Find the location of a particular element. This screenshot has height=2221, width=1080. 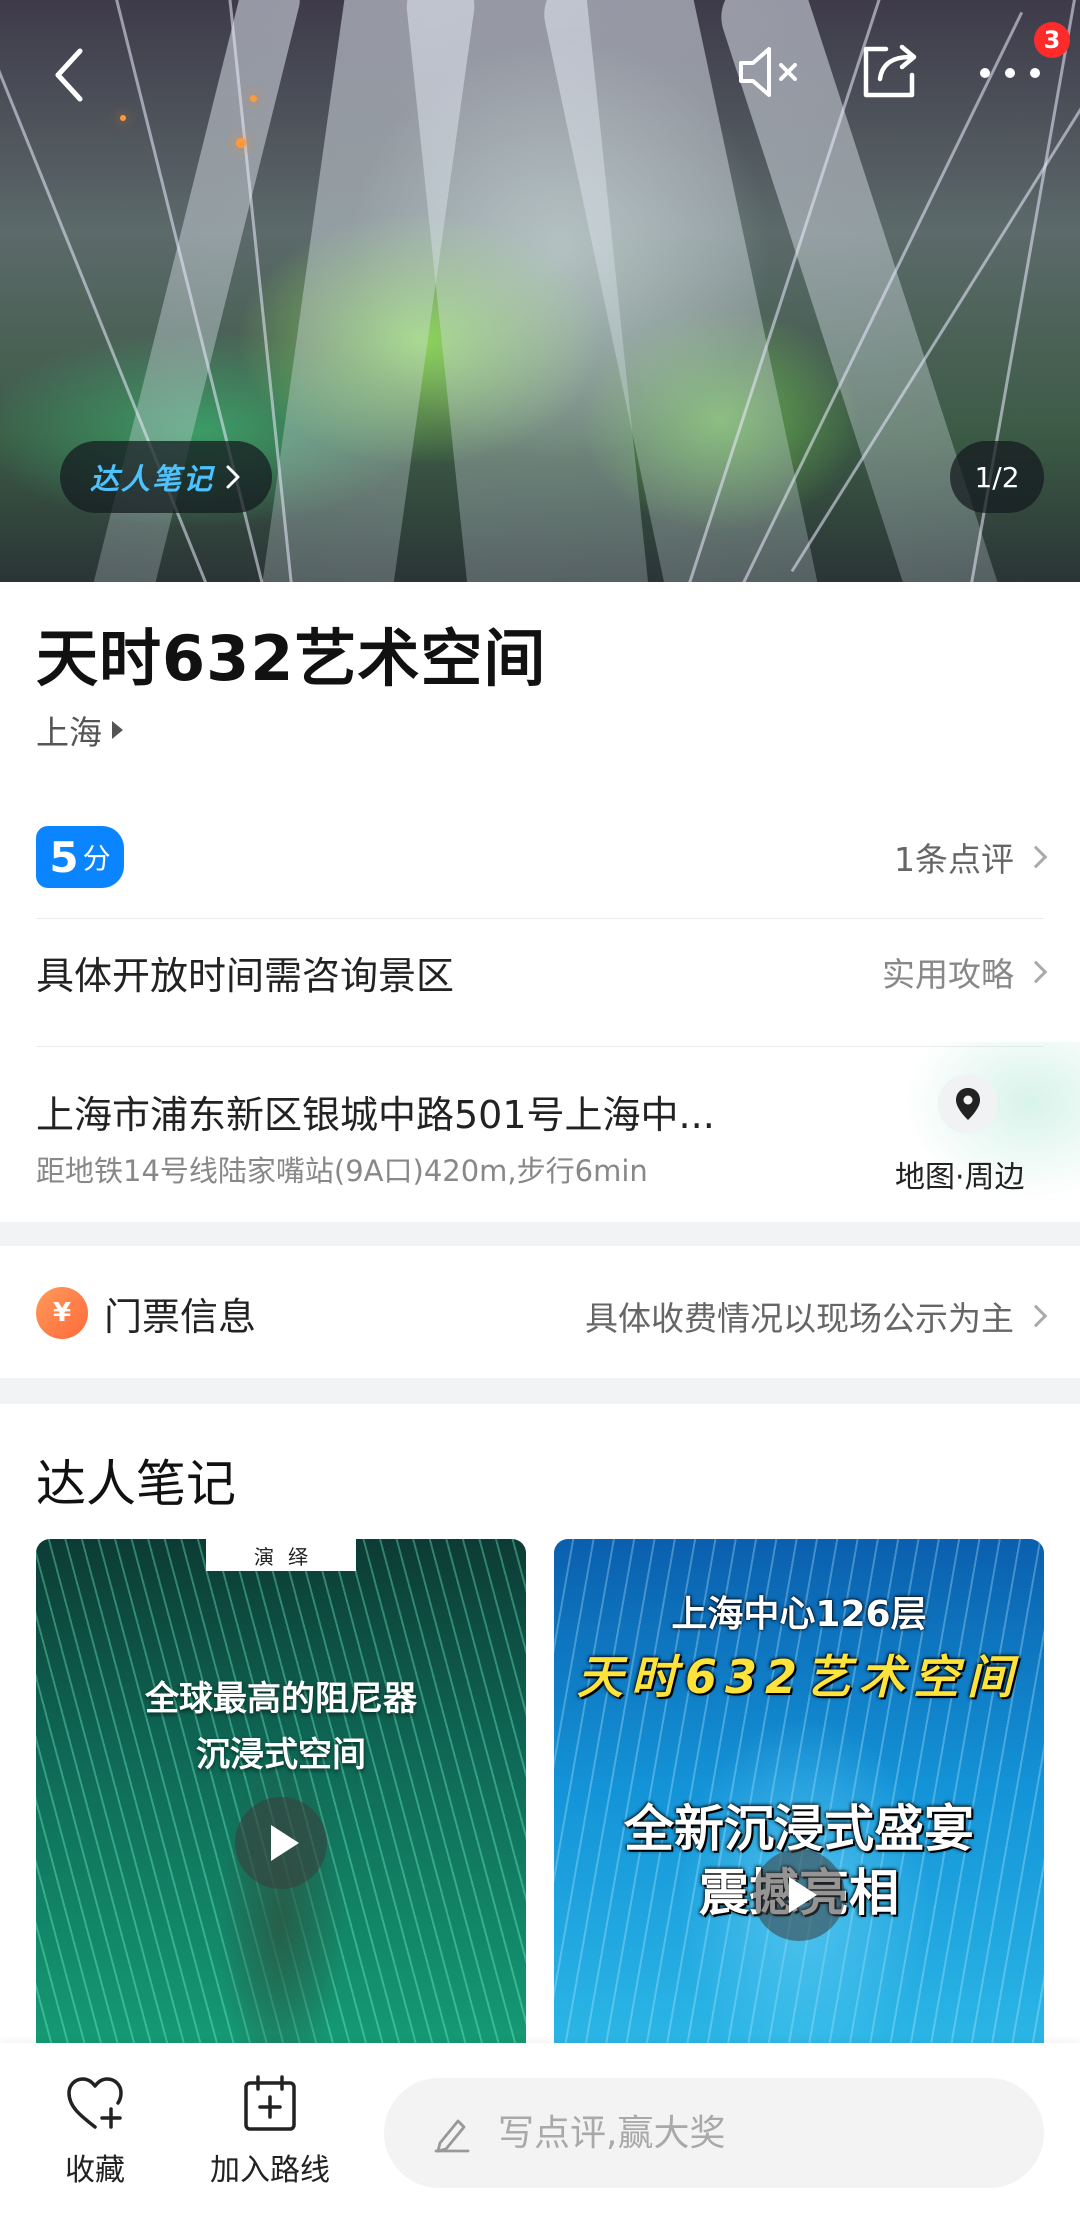

caret-right-icon is located at coordinates (117, 730).